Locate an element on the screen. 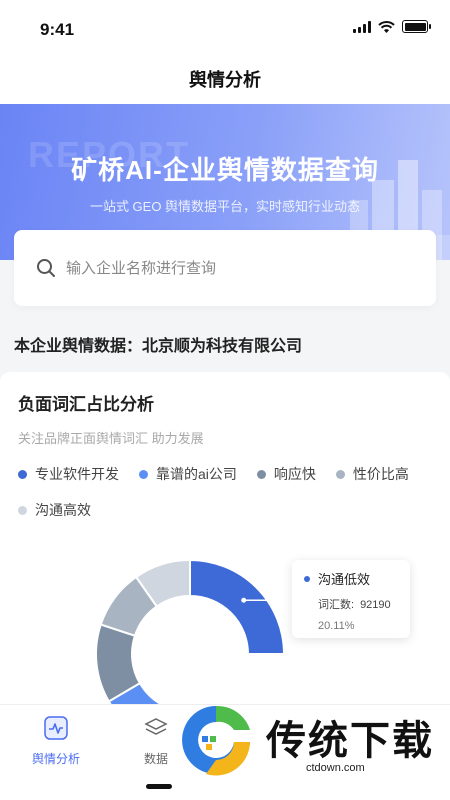  donut-chart is located at coordinates (193, 635).